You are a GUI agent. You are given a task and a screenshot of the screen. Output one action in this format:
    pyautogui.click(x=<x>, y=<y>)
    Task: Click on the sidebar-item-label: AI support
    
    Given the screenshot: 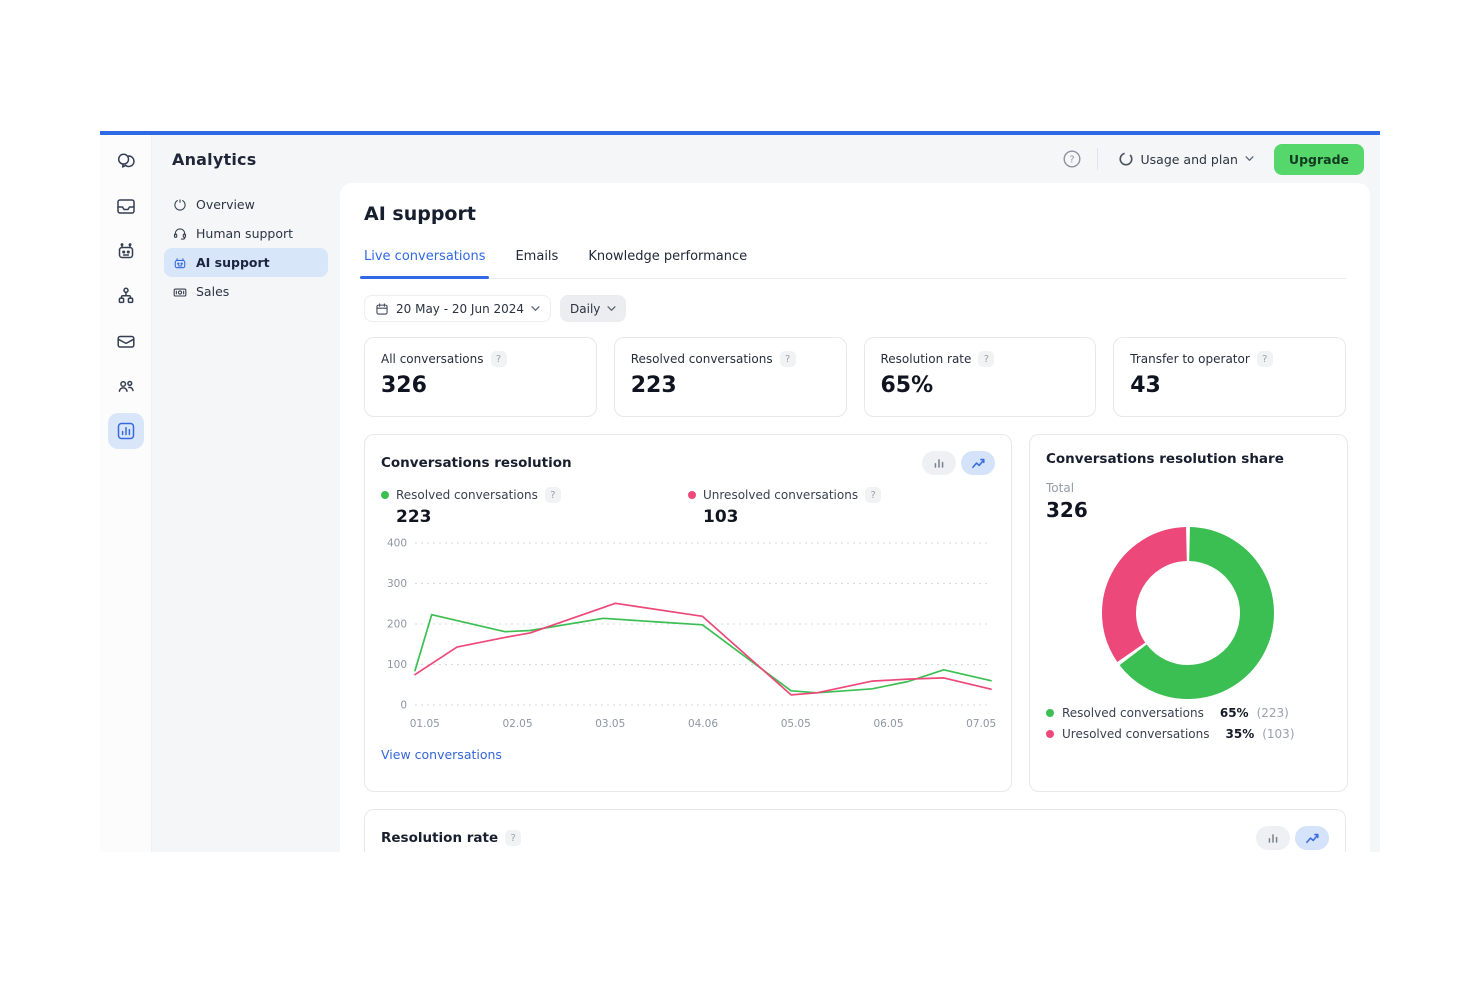 What is the action you would take?
    pyautogui.click(x=233, y=262)
    